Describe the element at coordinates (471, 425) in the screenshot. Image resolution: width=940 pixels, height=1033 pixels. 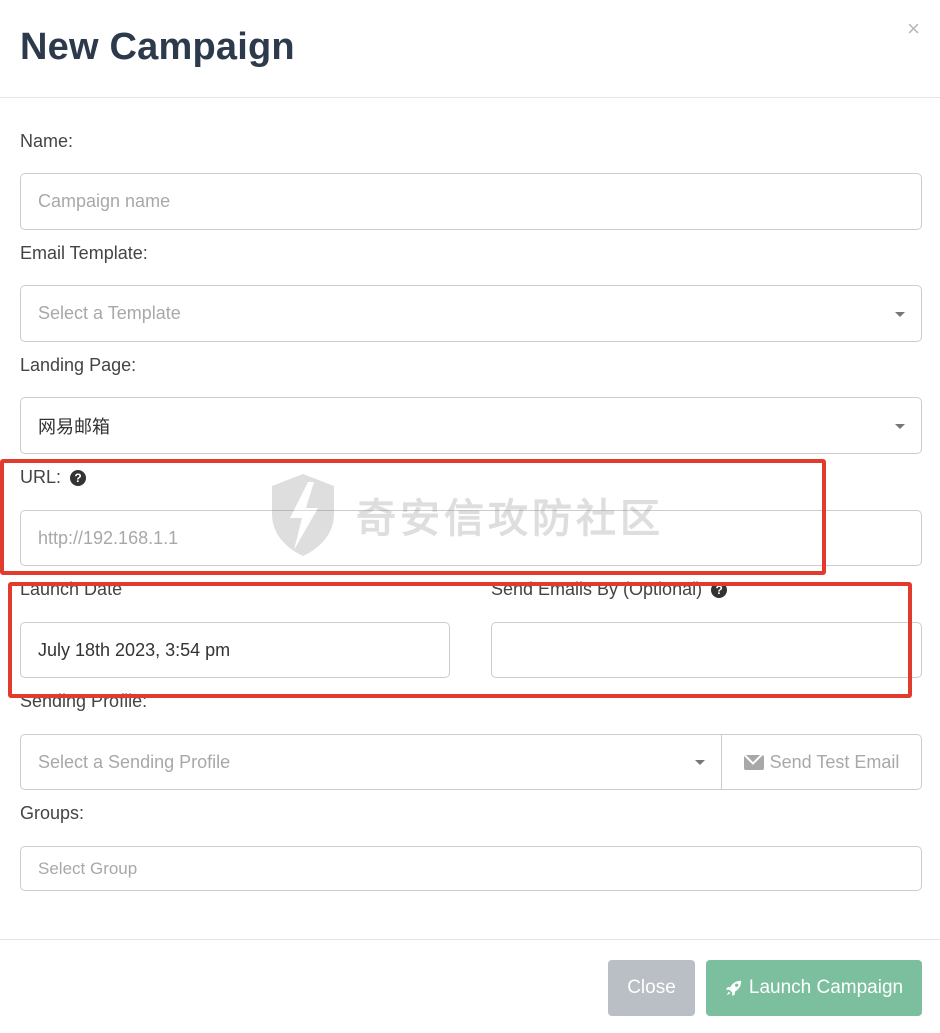
I see `landing-page-select: 网易邮箱` at that location.